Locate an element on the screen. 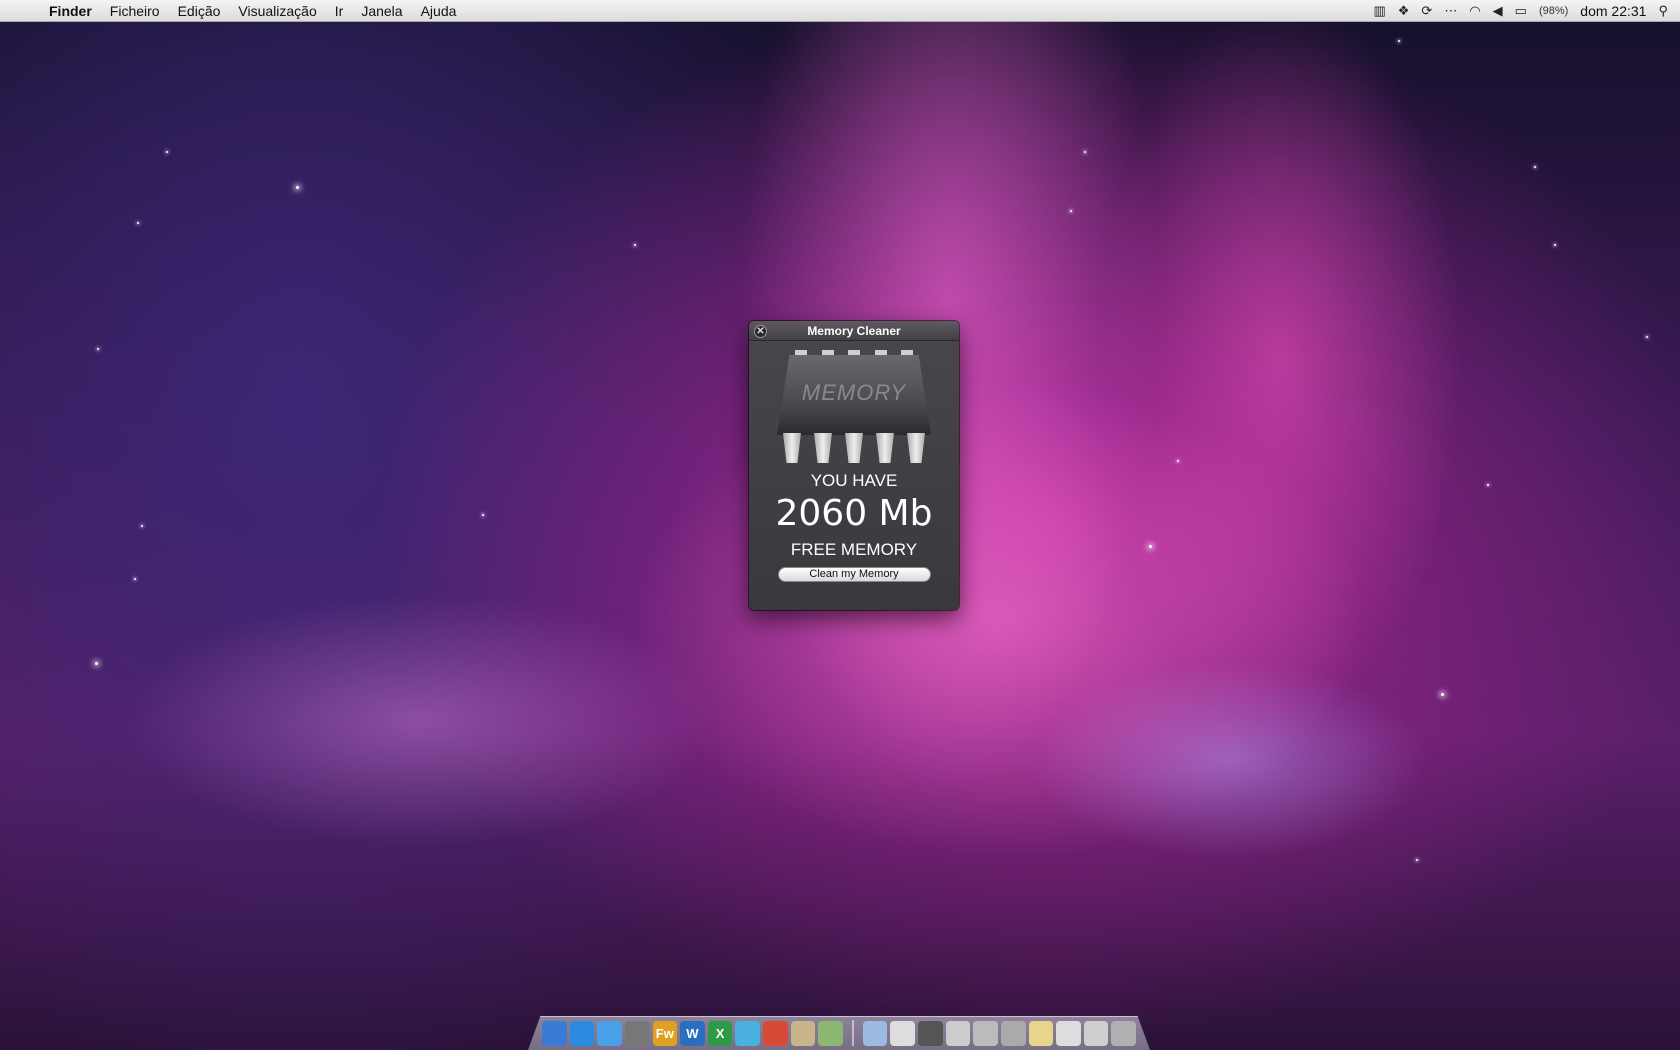  menu-ajuda: Ajuda is located at coordinates (439, 11).